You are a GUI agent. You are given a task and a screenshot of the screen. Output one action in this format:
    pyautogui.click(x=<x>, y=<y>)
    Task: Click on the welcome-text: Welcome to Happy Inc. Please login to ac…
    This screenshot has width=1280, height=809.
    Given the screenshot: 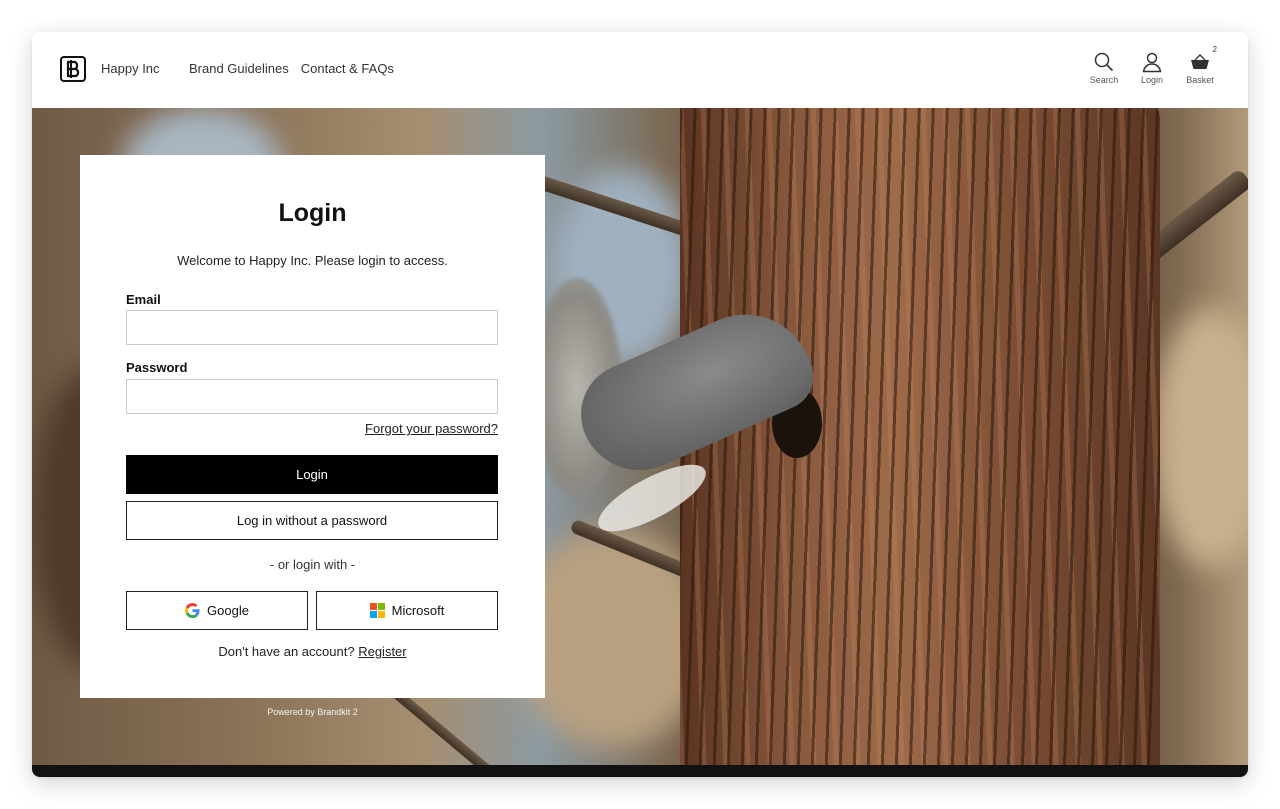 What is the action you would take?
    pyautogui.click(x=312, y=260)
    